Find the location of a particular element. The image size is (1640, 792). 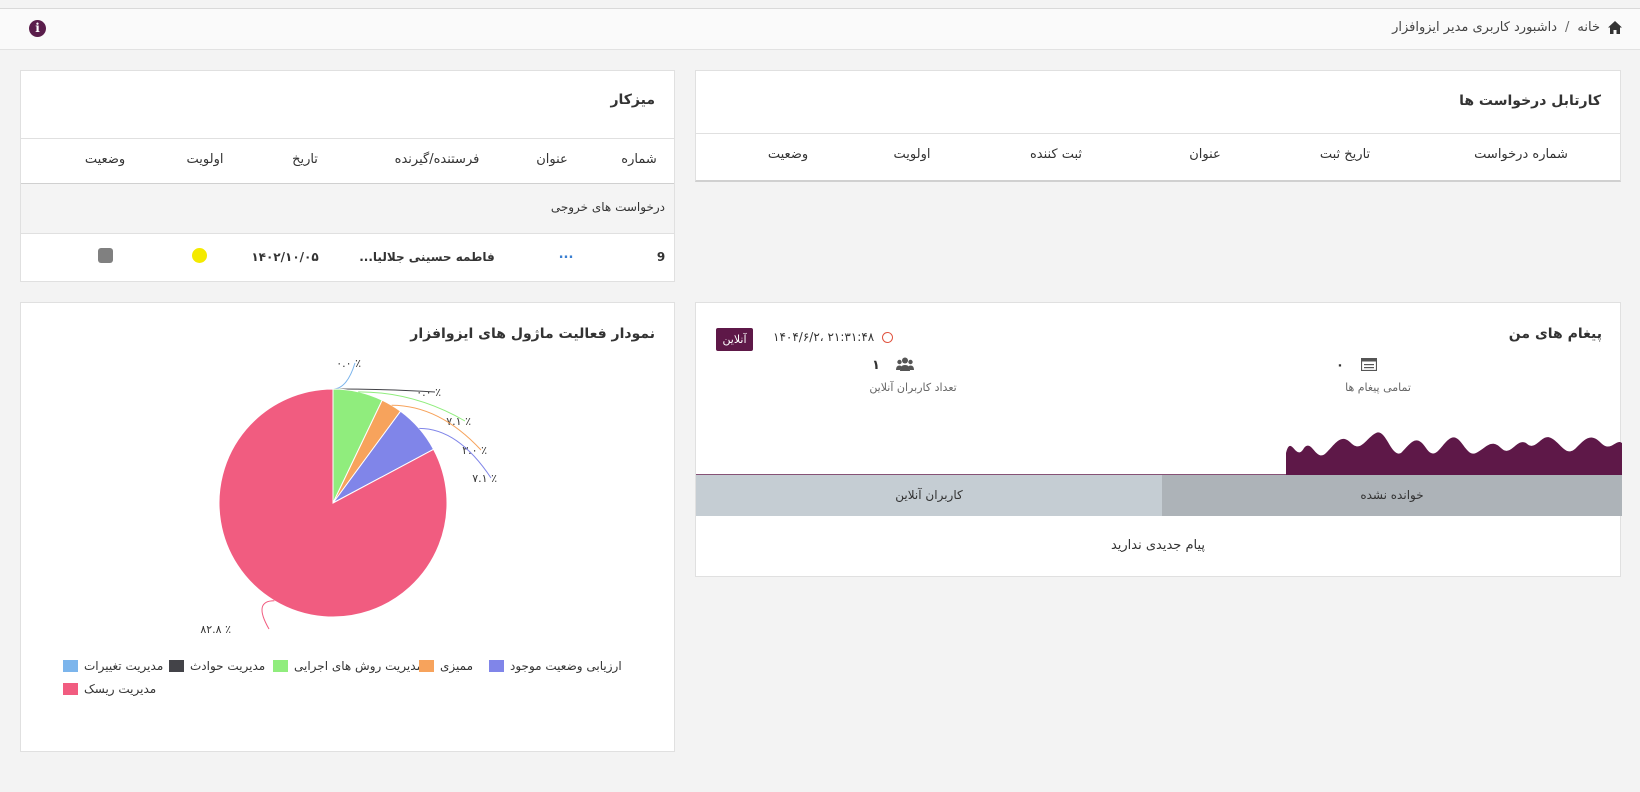

online-badge: آنلاین is located at coordinates (734, 339).